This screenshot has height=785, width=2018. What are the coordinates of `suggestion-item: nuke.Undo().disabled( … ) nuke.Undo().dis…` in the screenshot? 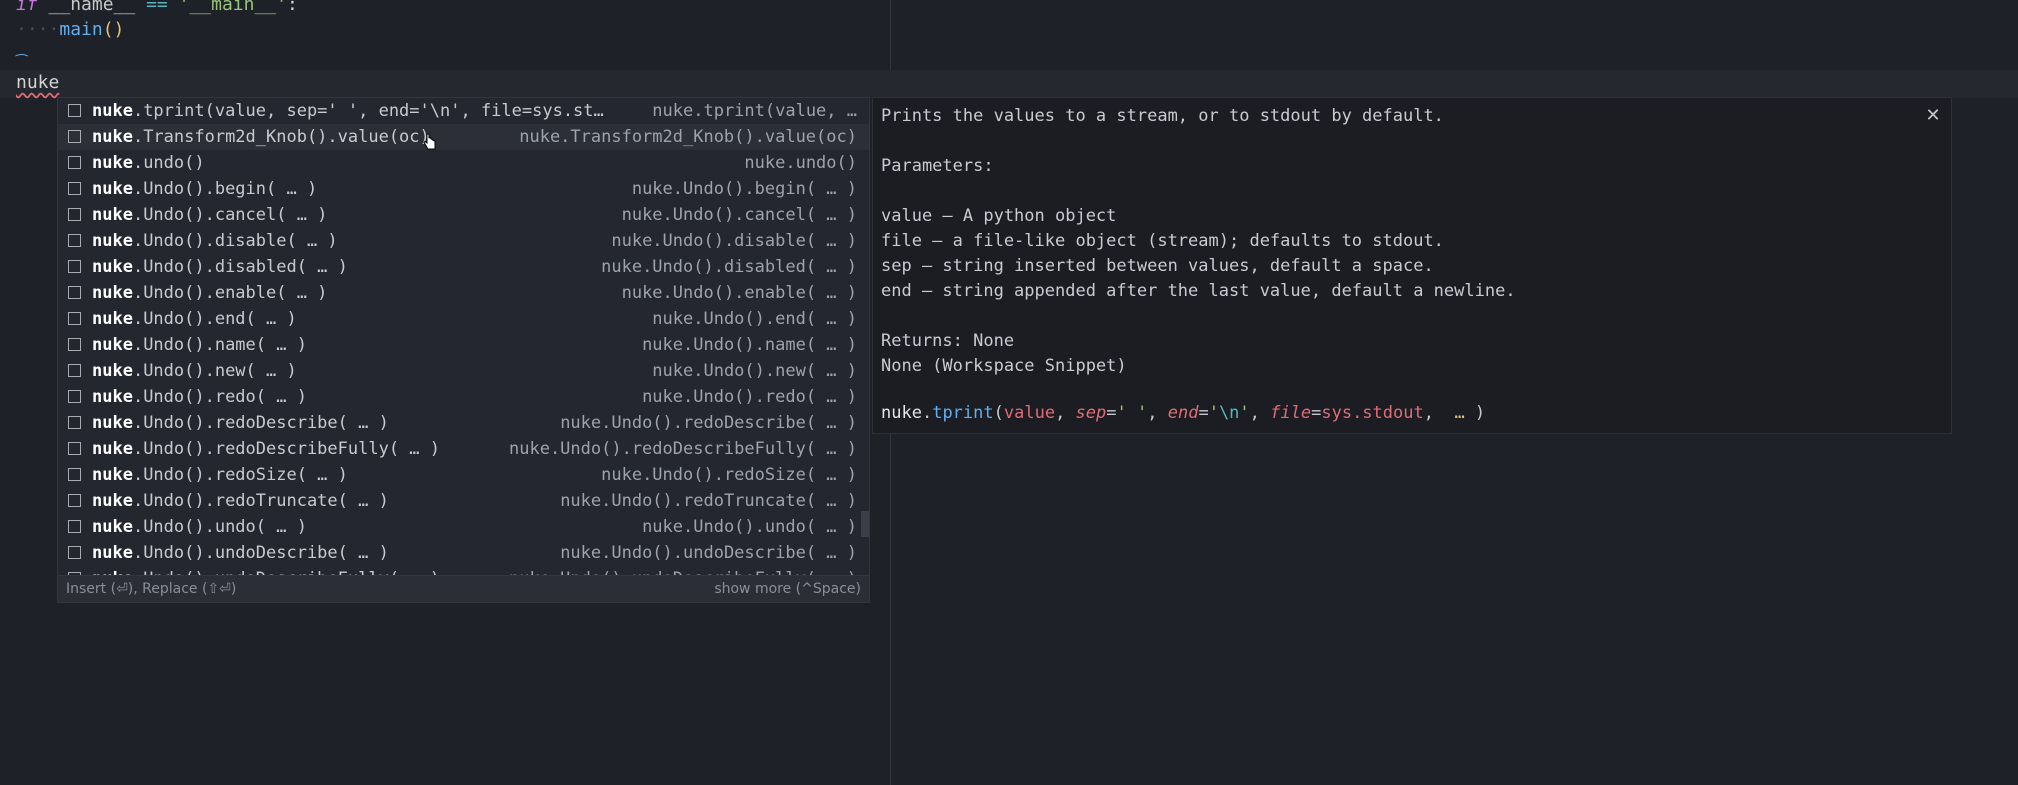 It's located at (463, 267).